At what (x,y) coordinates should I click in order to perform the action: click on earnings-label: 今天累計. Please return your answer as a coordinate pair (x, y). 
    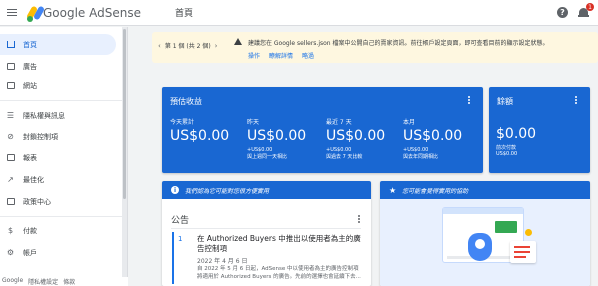
    Looking at the image, I should click on (182, 122).